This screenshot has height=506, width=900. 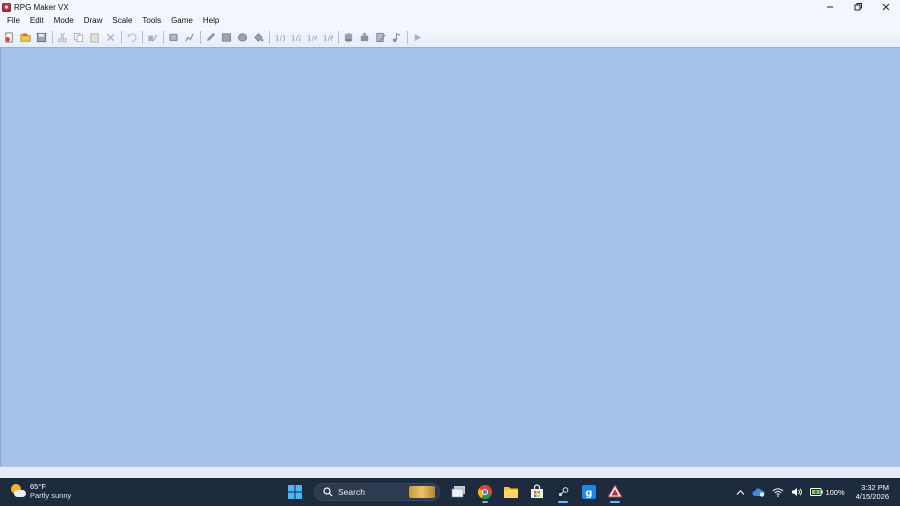 I want to click on database-icon, so click(x=348, y=37).